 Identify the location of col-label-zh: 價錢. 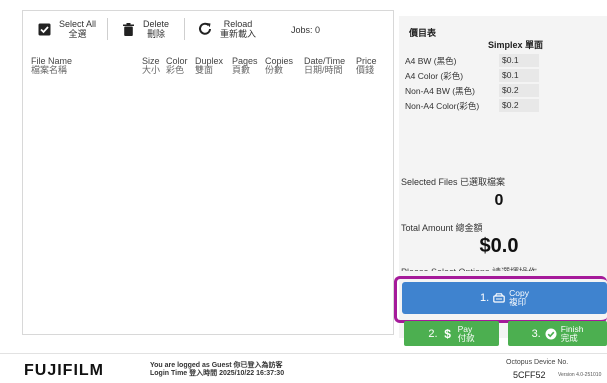
(365, 70).